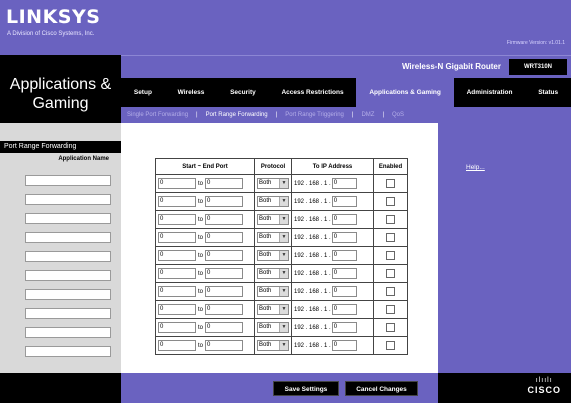 Image resolution: width=571 pixels, height=403 pixels. Describe the element at coordinates (314, 115) in the screenshot. I see `subtab-port-range-triggering: Port Range Triggering` at that location.